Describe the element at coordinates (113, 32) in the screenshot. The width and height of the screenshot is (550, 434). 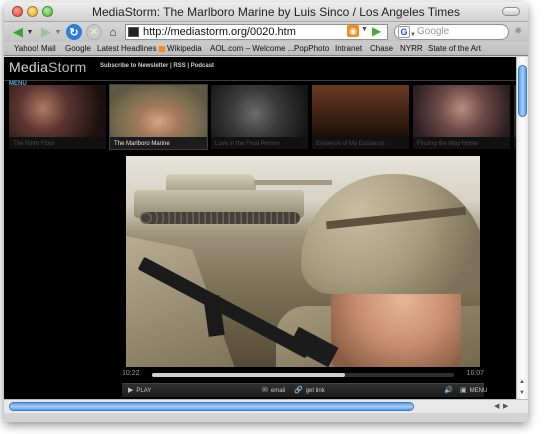
I see `home-icon: ⌂` at that location.